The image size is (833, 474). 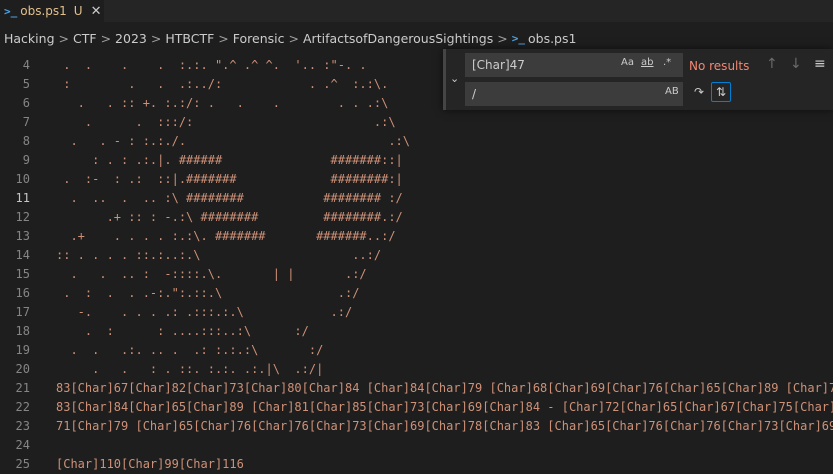 What do you see at coordinates (416, 350) in the screenshot?
I see `code-line: 19 . . .:. .. . .: :.:.:\ :/` at bounding box center [416, 350].